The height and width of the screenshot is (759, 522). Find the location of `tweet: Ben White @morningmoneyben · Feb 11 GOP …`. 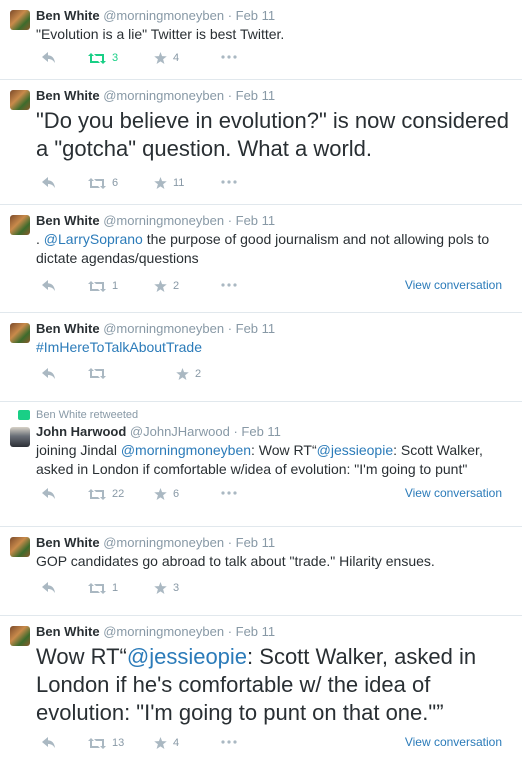

tweet: Ben White @morningmoneyben · Feb 11 GOP … is located at coordinates (261, 571).